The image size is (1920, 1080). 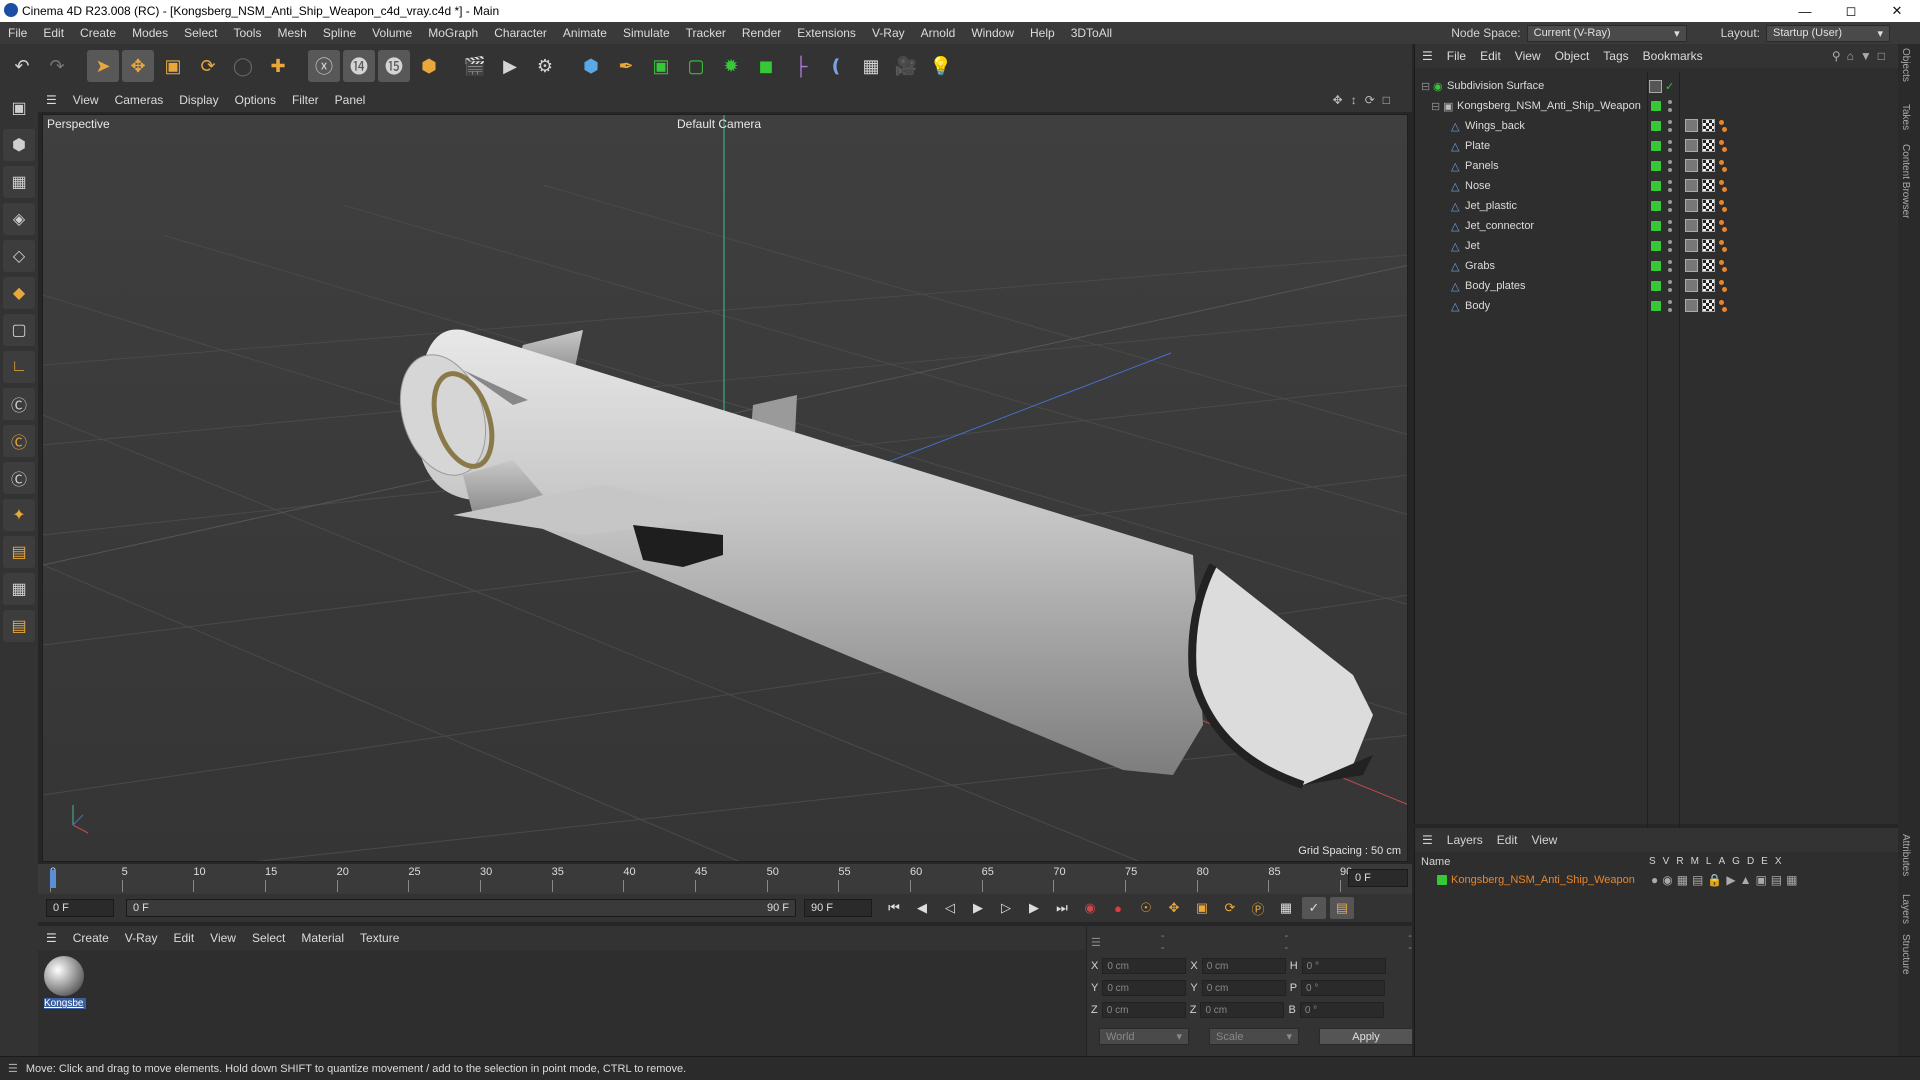 I want to click on deformer-icon: ├, so click(x=801, y=66).